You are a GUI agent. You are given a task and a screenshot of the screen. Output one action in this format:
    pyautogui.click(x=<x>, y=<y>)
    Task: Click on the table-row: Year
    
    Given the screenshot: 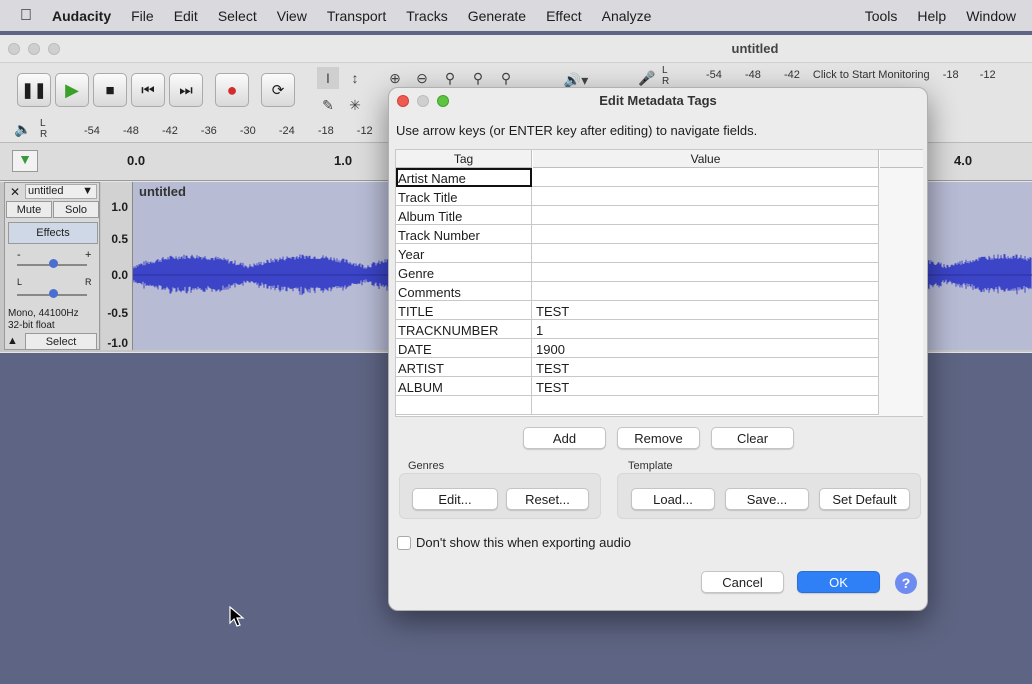 What is the action you would take?
    pyautogui.click(x=637, y=253)
    